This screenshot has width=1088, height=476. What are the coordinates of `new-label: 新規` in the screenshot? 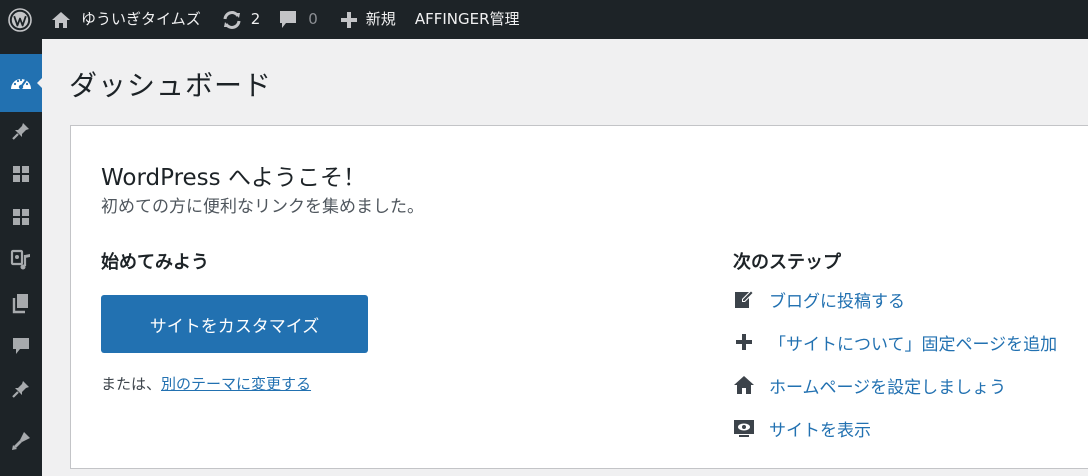 It's located at (380, 19).